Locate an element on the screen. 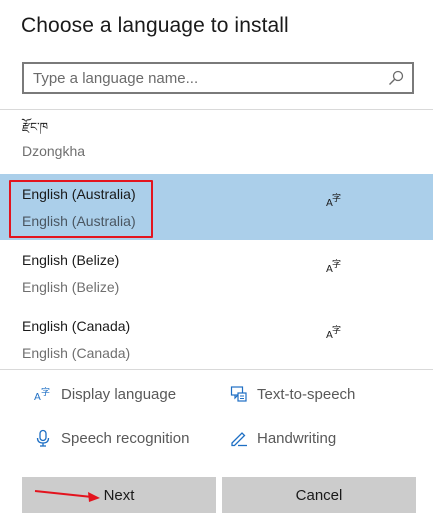  annotation-highlight-box is located at coordinates (81, 209).